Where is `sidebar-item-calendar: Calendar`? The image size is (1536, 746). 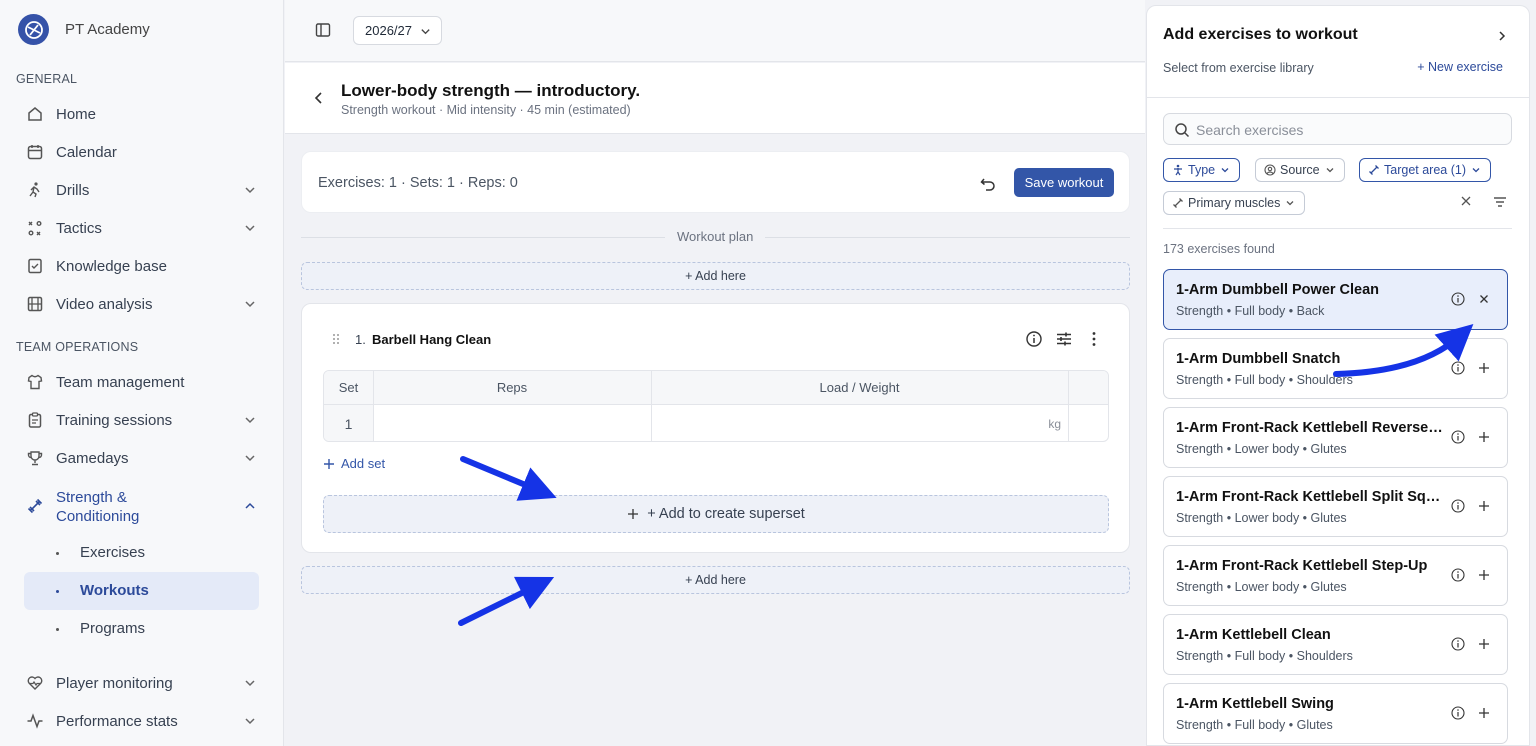 sidebar-item-calendar: Calendar is located at coordinates (142, 152).